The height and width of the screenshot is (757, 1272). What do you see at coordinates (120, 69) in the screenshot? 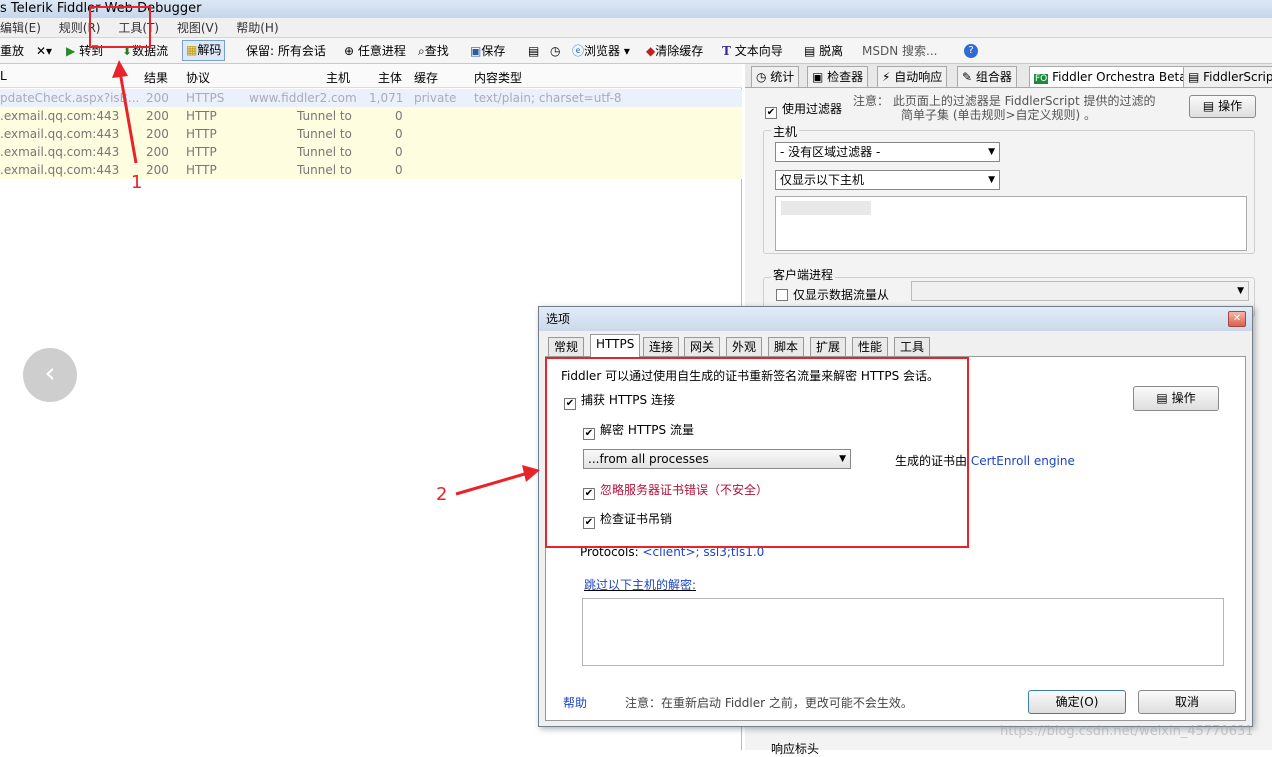
I see `arrow-1-head` at bounding box center [120, 69].